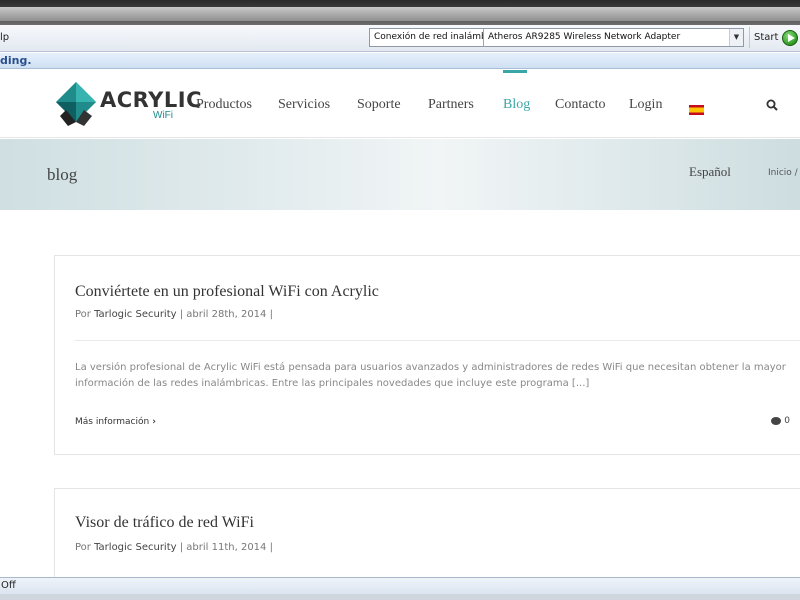 The image size is (800, 600). What do you see at coordinates (400, 12) in the screenshot?
I see `window-title-band` at bounding box center [400, 12].